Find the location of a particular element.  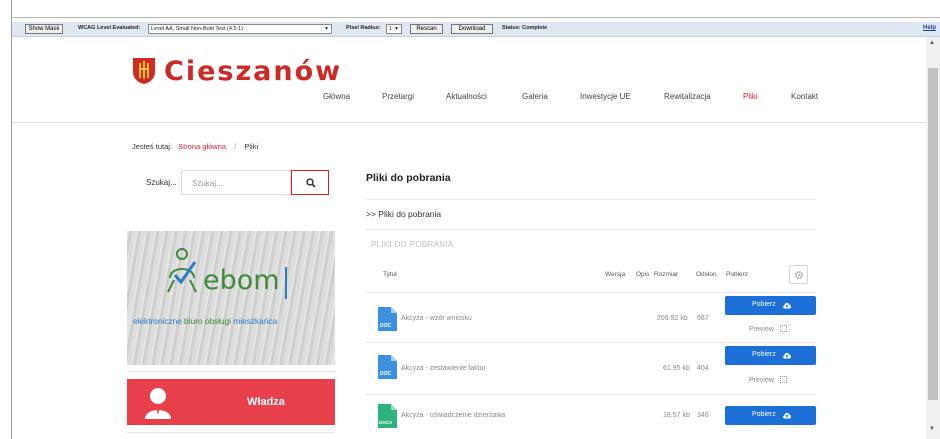

wcag-level-select: Level AA, Small Non-Bold Text (4.5:1) ▼ is located at coordinates (240, 29).